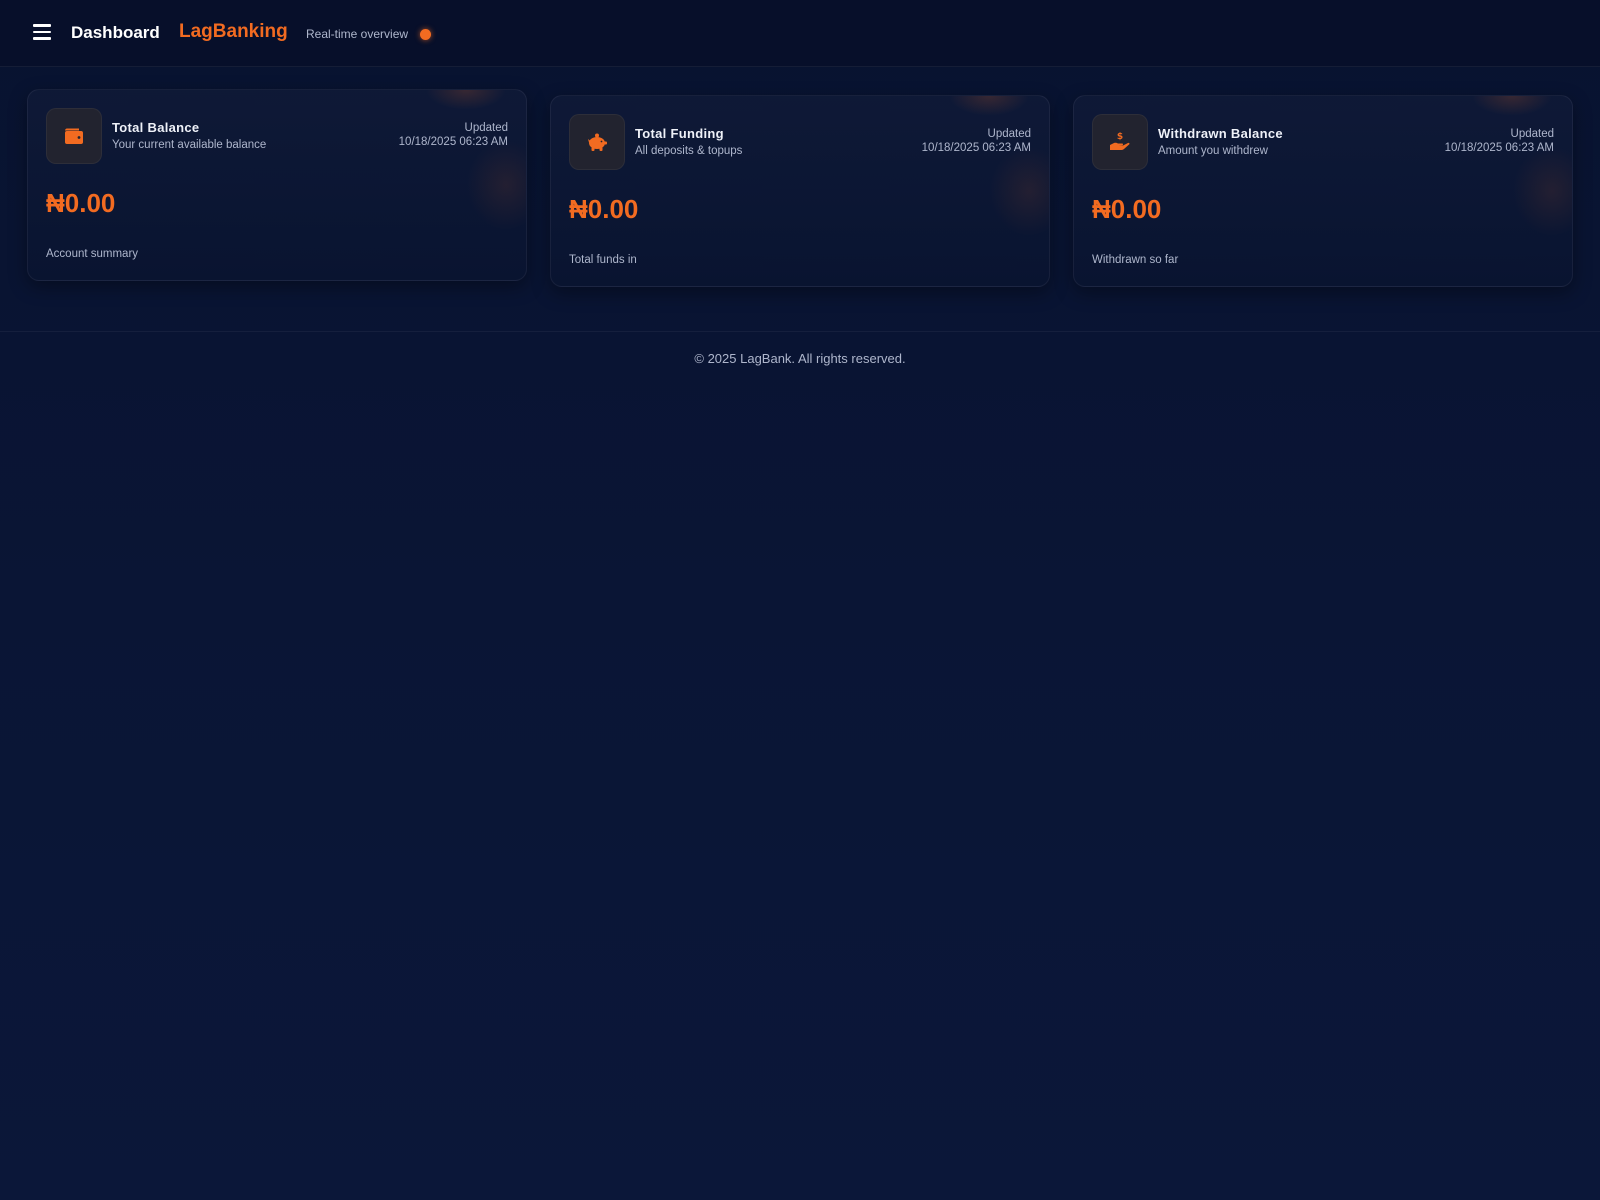 The image size is (1600, 1200). Describe the element at coordinates (604, 209) in the screenshot. I see `funding-amount: ₦0.00` at that location.